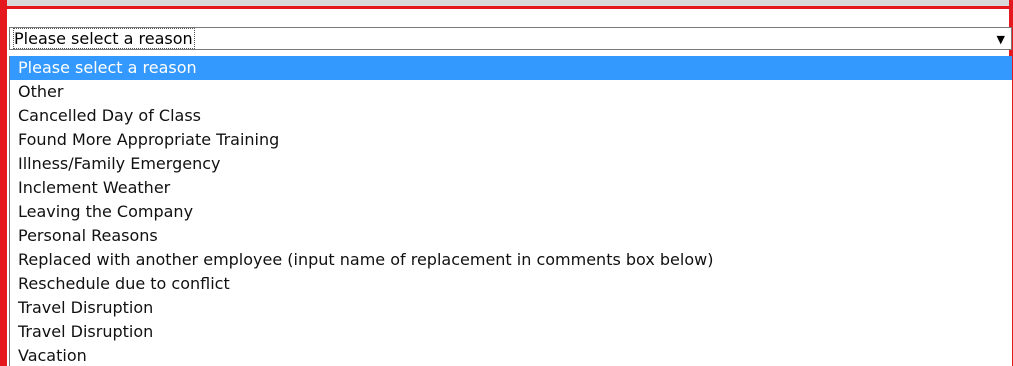  I want to click on option-cancelled-day-of-class: Cancelled Day of Class, so click(511, 116).